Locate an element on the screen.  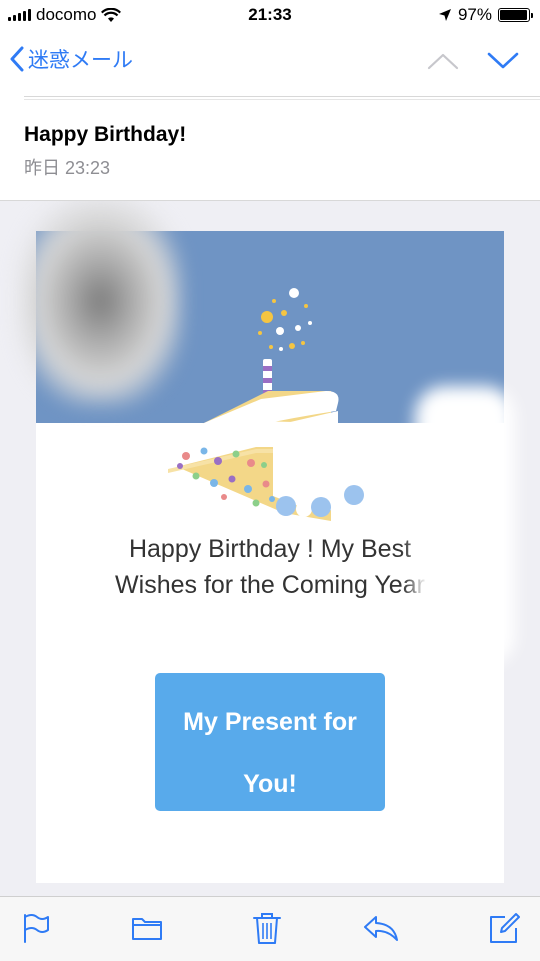
move-folder-button is located at coordinates (147, 928).